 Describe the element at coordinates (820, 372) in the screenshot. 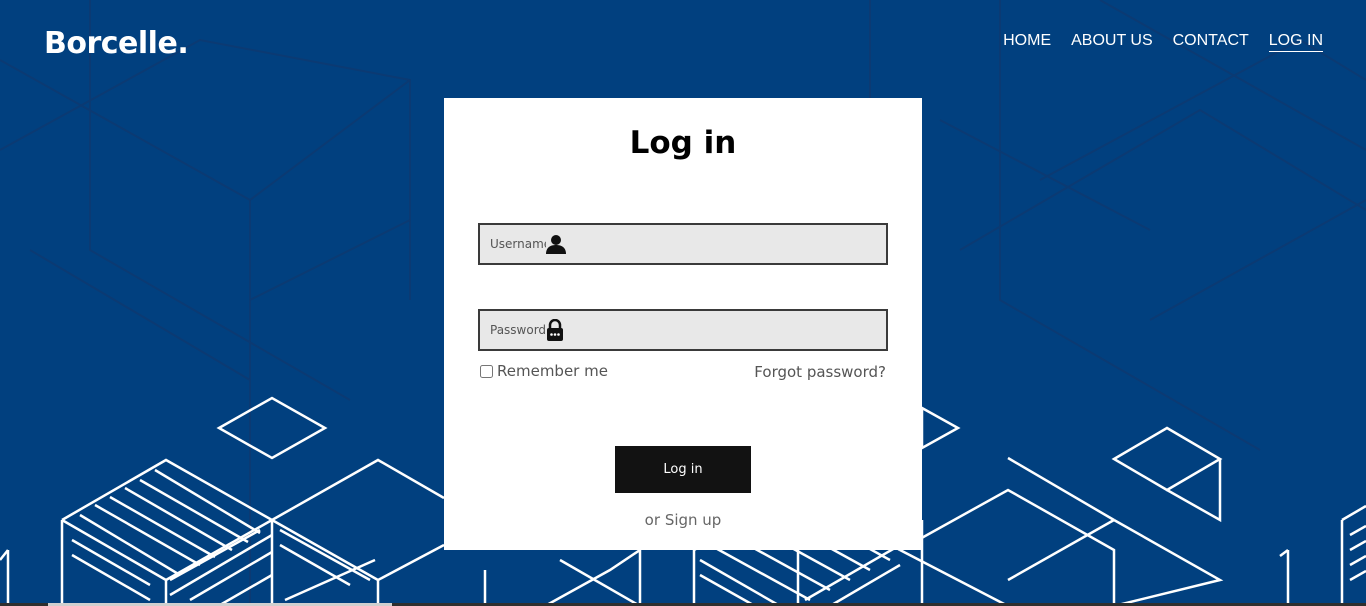

I see `forgot-password-link: Forgot password?` at that location.